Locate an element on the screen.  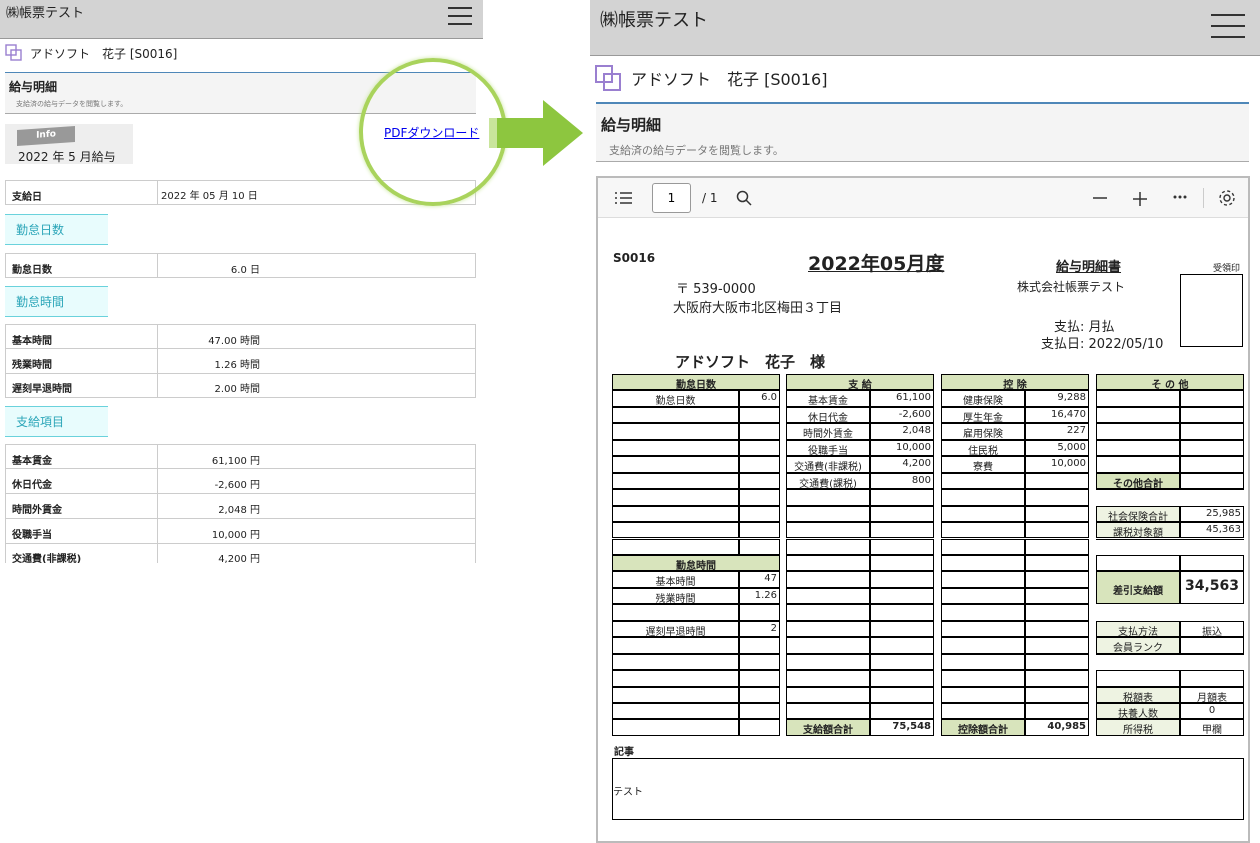
cell-text: 残業時間 is located at coordinates (675, 599).